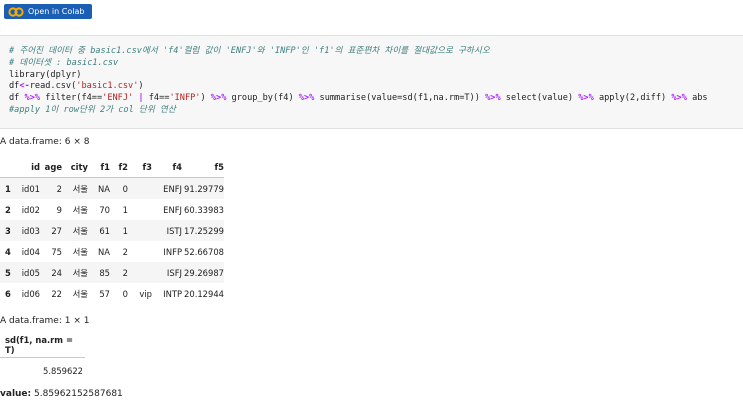 This screenshot has width=743, height=401. What do you see at coordinates (92, 109) in the screenshot?
I see `code-comment: #apply 1이 row단위 2가 col 단위 연산` at bounding box center [92, 109].